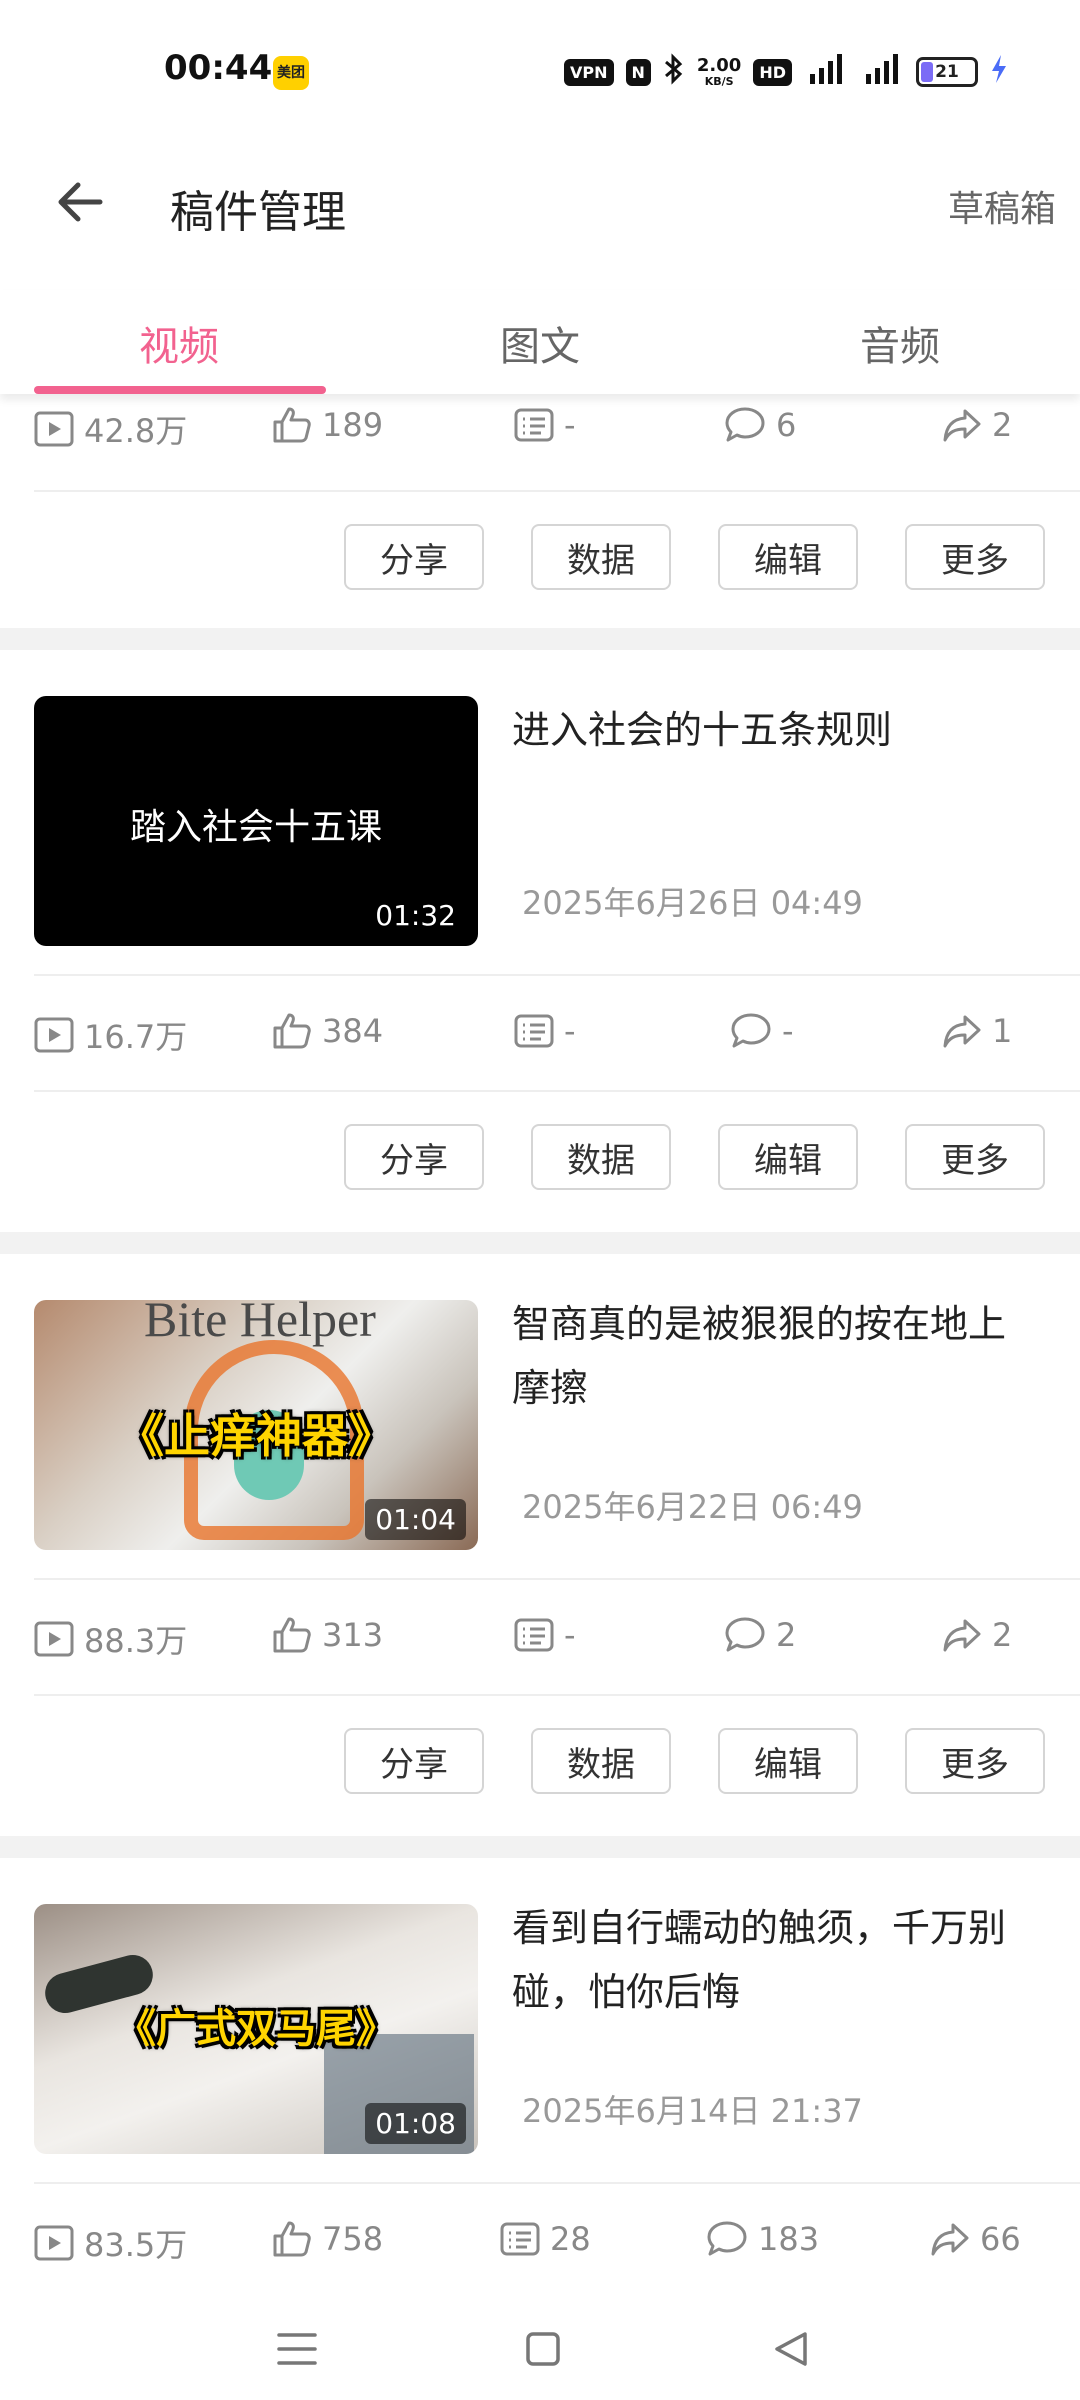 This screenshot has width=1080, height=2400. What do you see at coordinates (692, 2111) in the screenshot?
I see `publish-date: 2025年6月14日 21:37` at bounding box center [692, 2111].